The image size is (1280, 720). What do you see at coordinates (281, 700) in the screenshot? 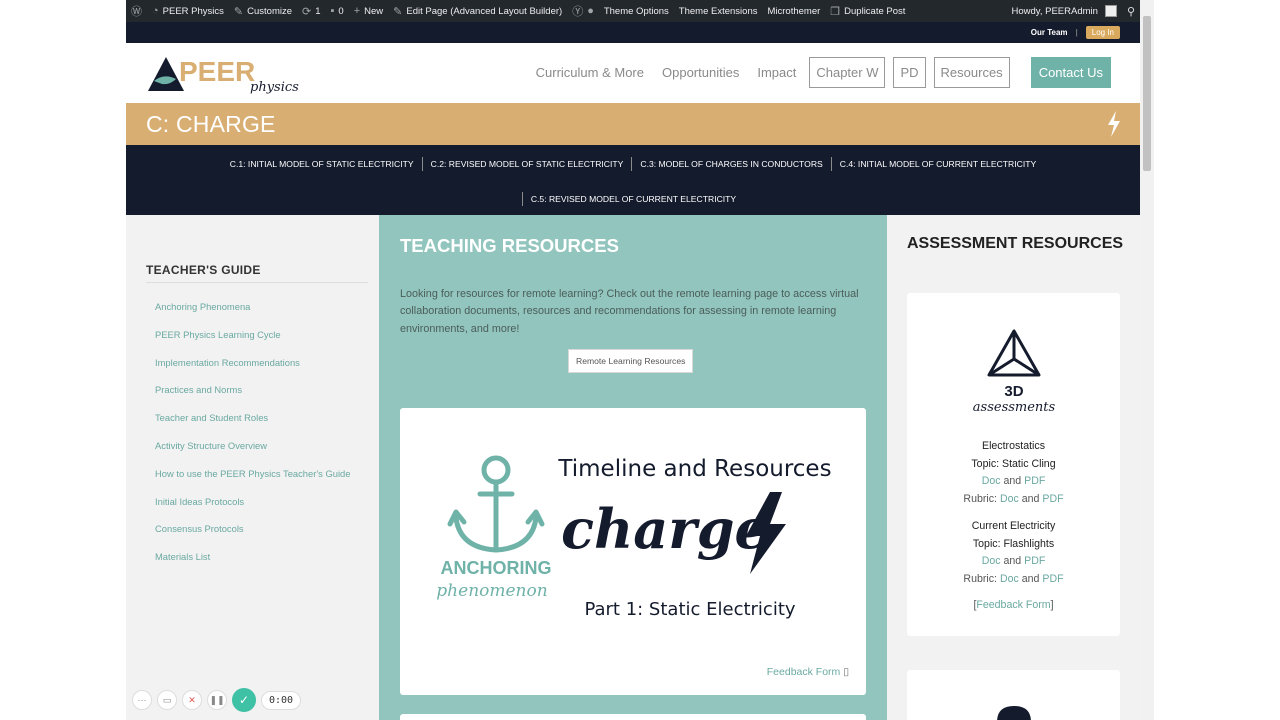
I see `recorder-timer: 0:00` at bounding box center [281, 700].